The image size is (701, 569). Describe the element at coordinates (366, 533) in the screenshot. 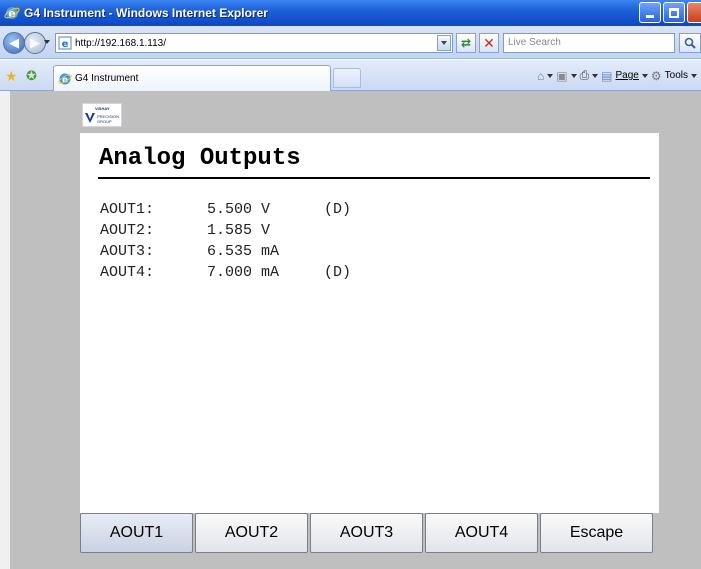

I see `aout3-button: AOUT3` at that location.